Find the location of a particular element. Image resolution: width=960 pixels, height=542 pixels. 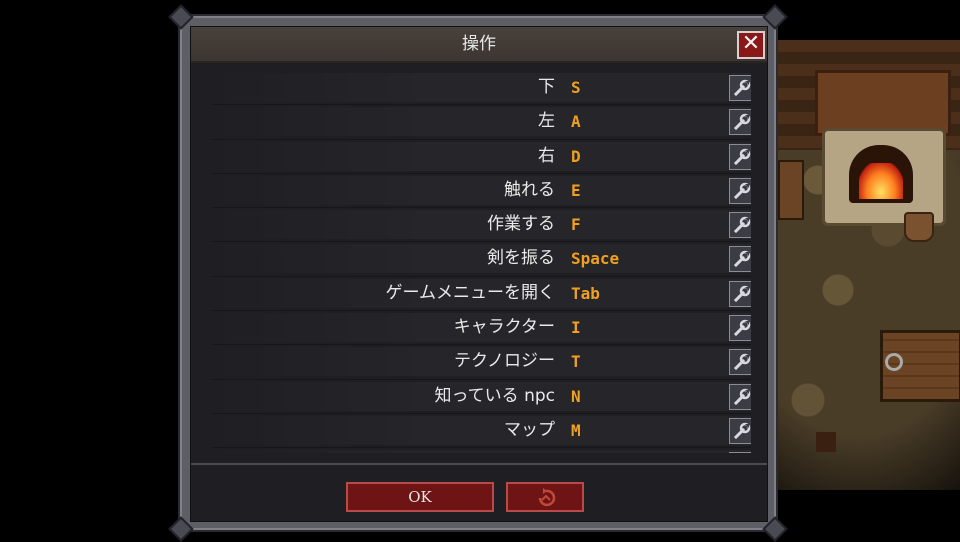

key-label: N is located at coordinates (576, 396).